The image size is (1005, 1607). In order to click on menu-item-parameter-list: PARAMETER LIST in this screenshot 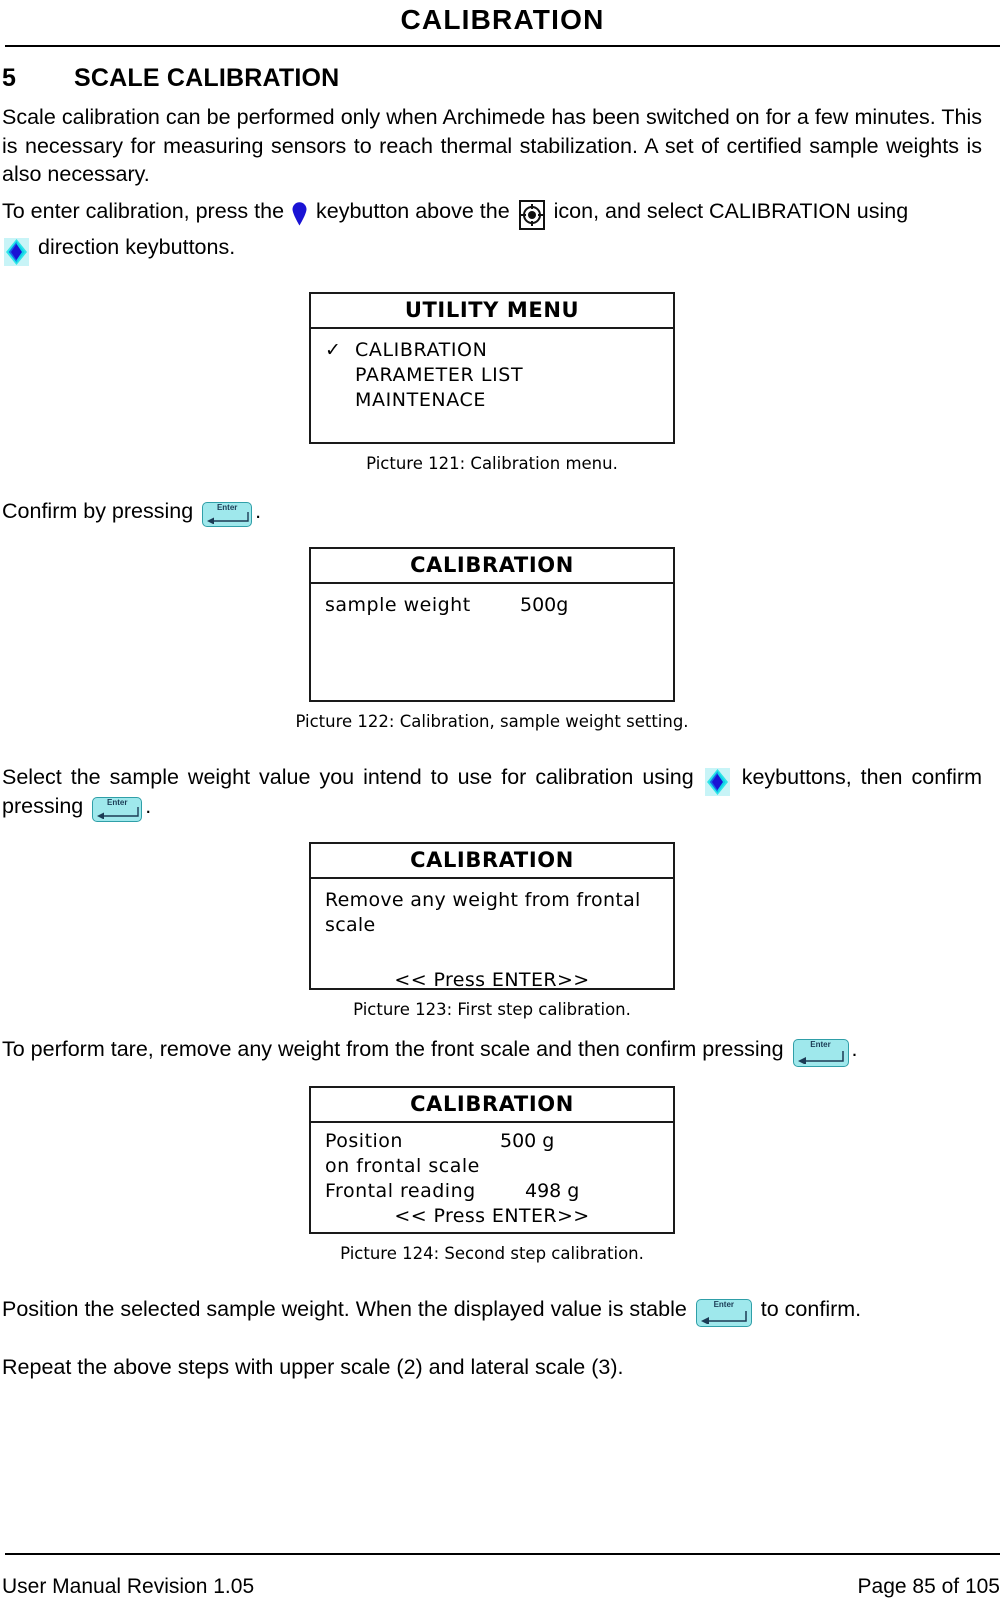, I will do `click(492, 375)`.